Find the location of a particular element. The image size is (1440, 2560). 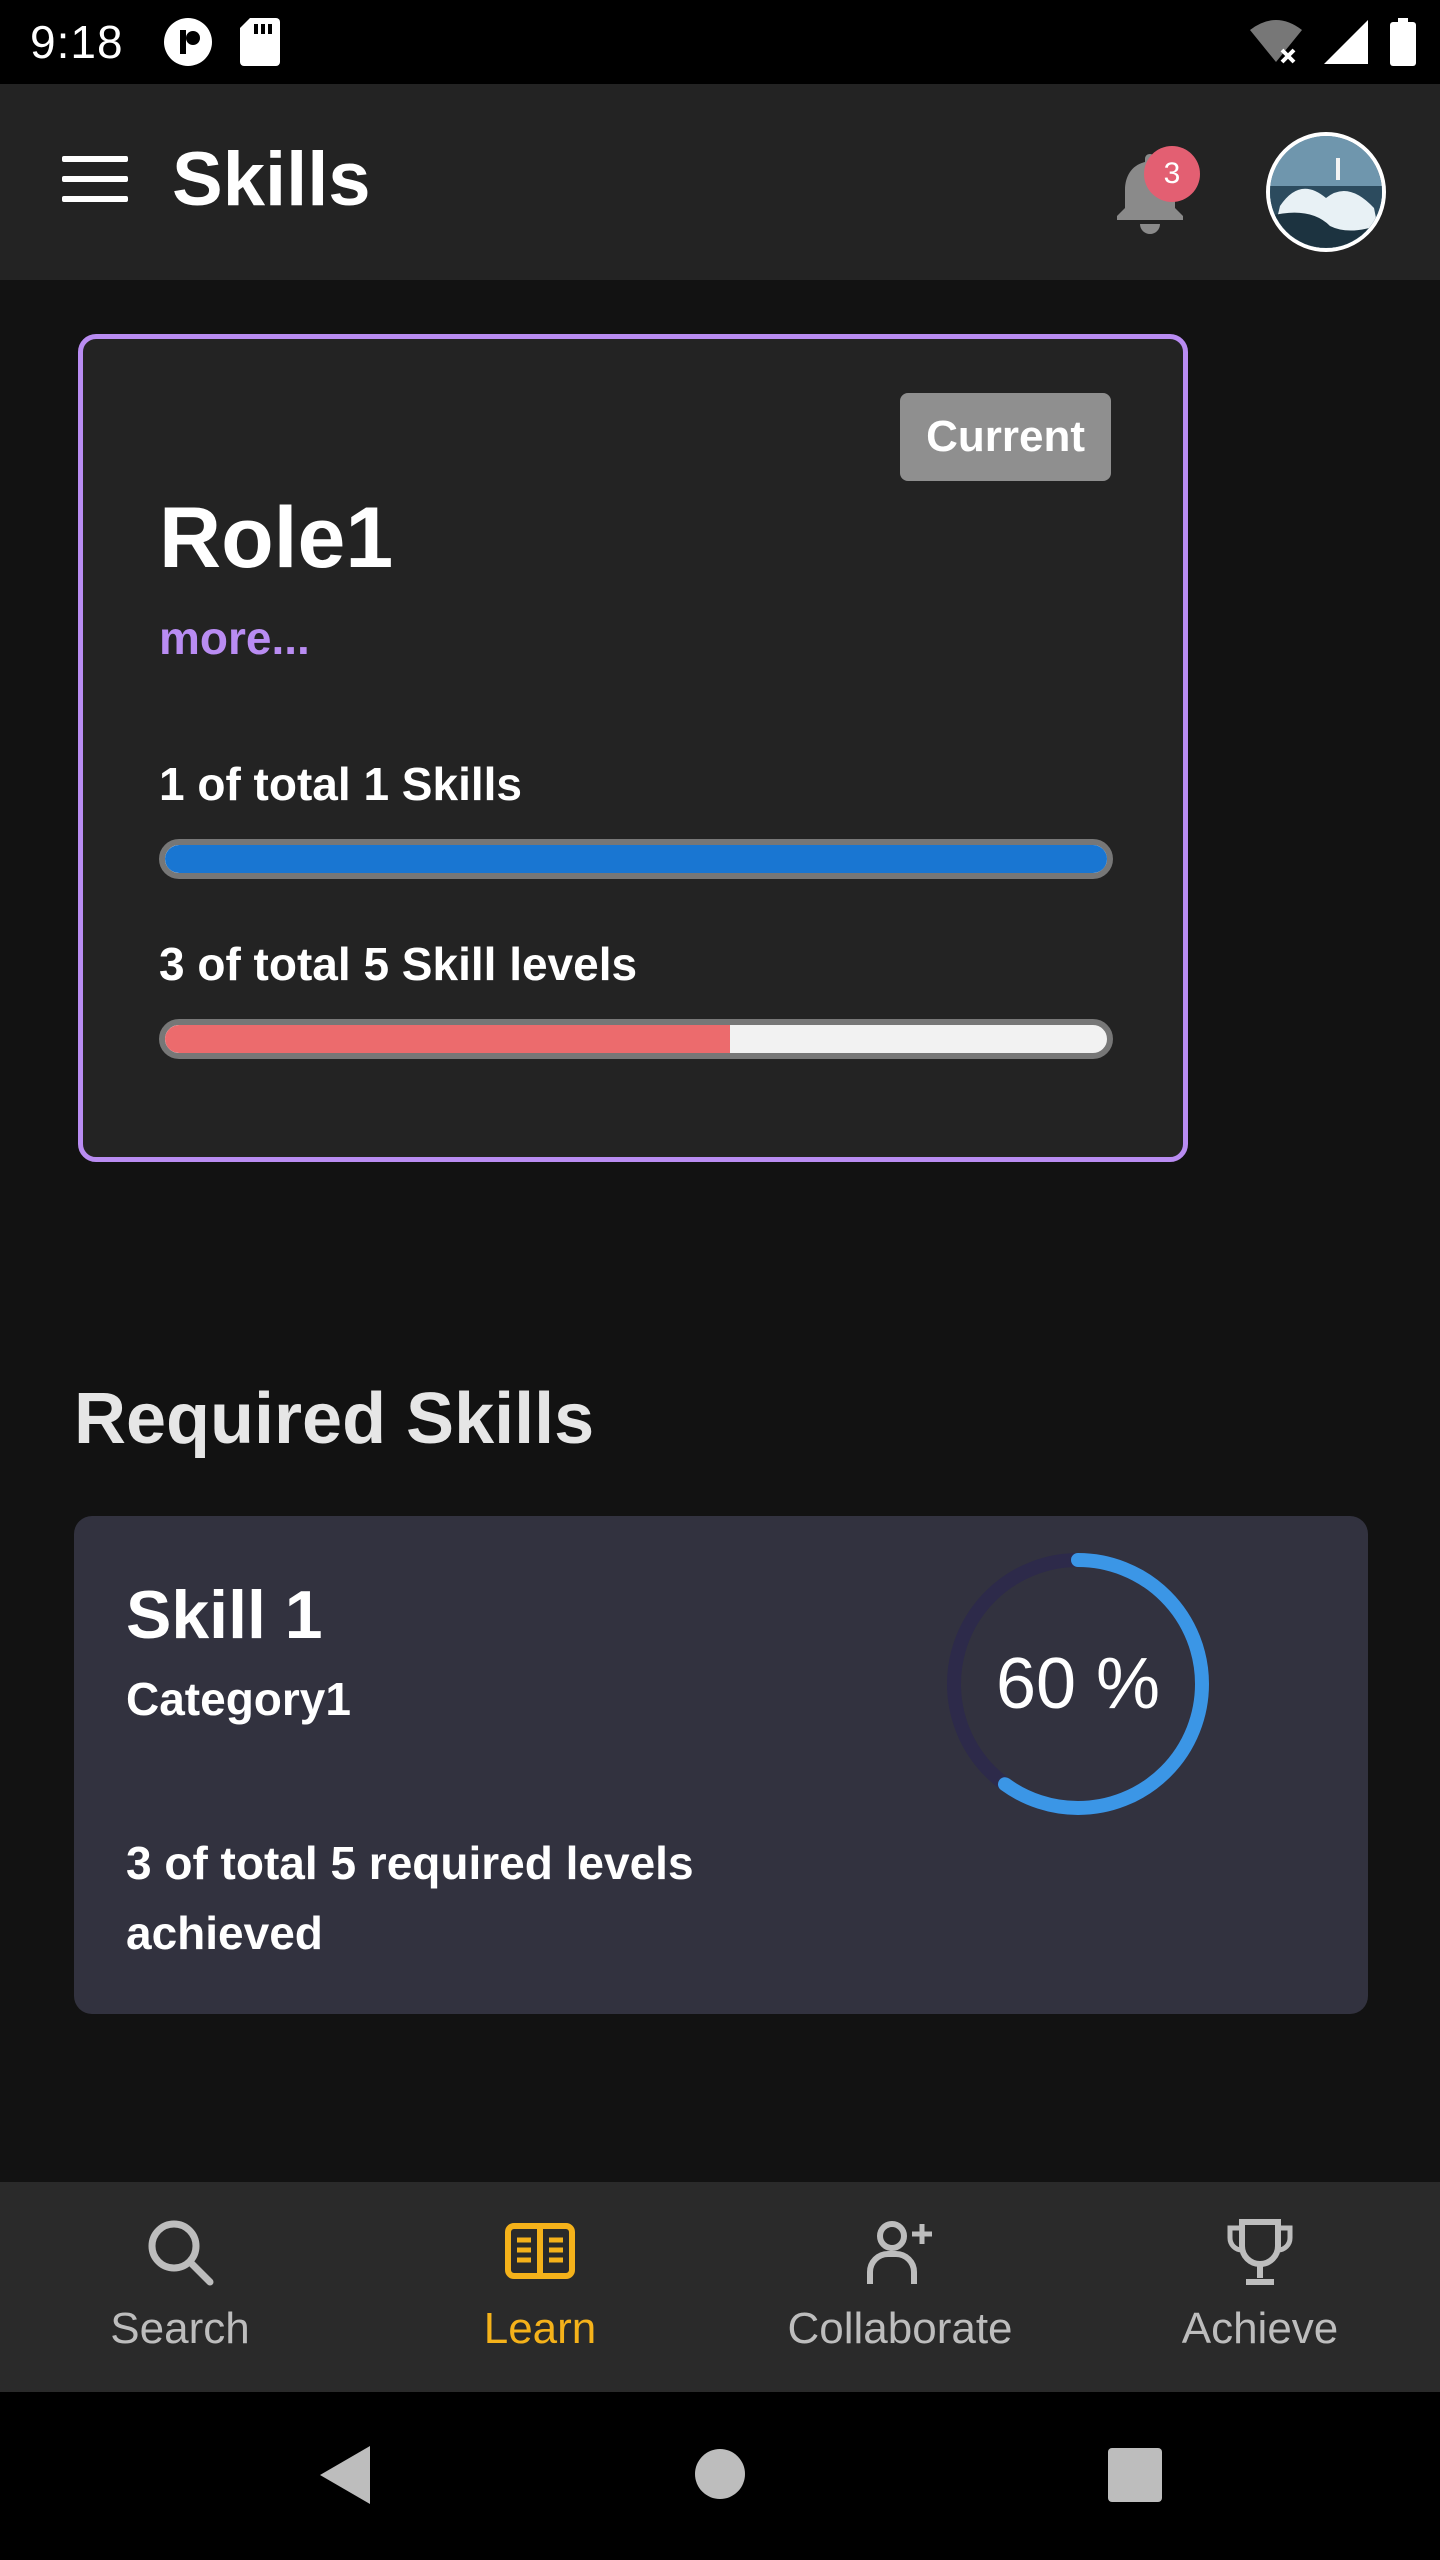

avatar is located at coordinates (1326, 192).